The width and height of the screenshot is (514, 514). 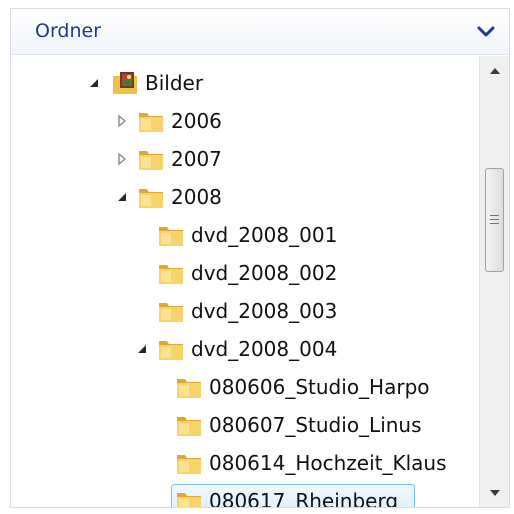 I want to click on tree-item: 2008, so click(x=244, y=197).